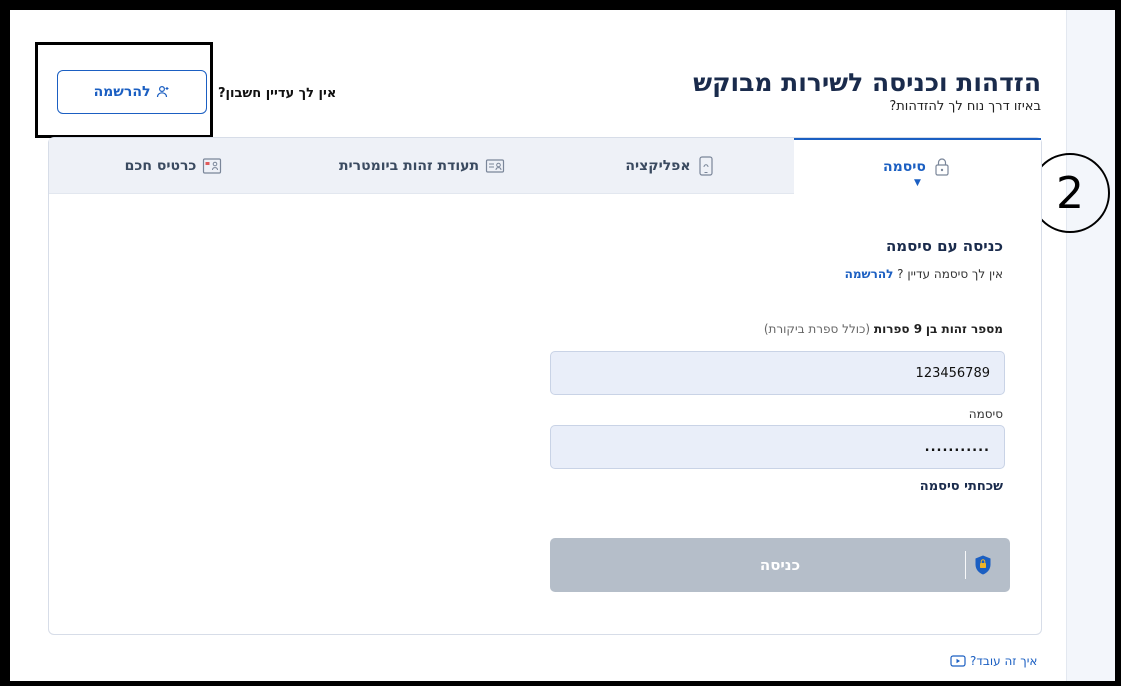 The width and height of the screenshot is (1121, 686). Describe the element at coordinates (817, 329) in the screenshot. I see `id-label-note: (כולל ספרת ביקורת)` at that location.